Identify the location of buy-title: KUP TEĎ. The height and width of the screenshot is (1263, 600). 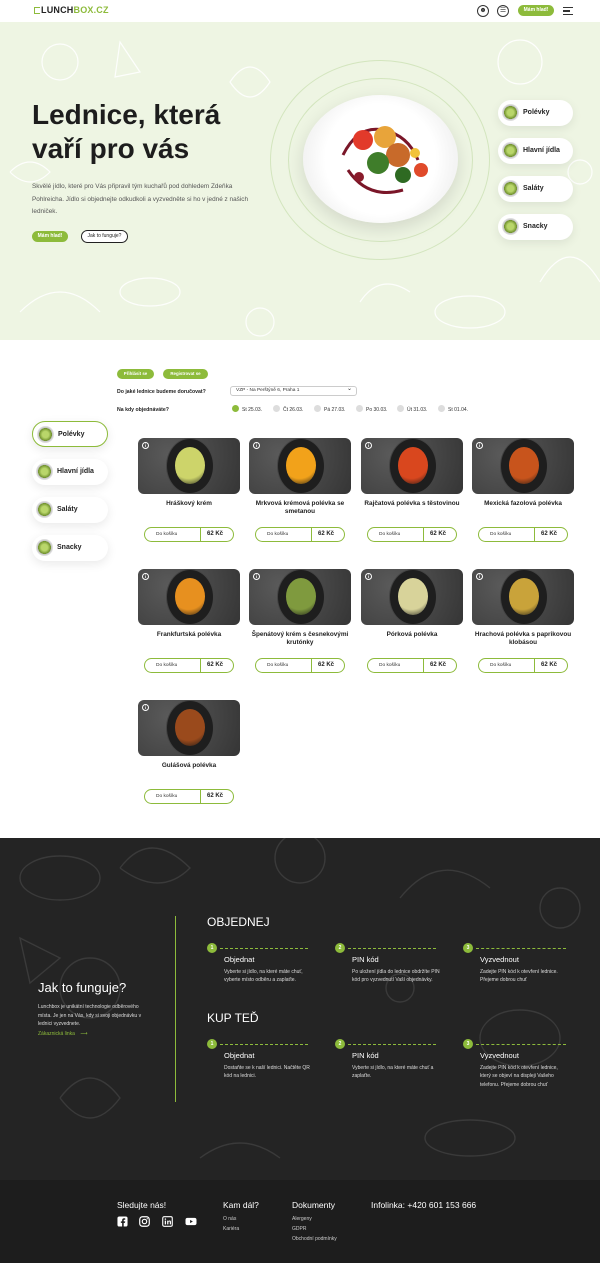
(233, 1018).